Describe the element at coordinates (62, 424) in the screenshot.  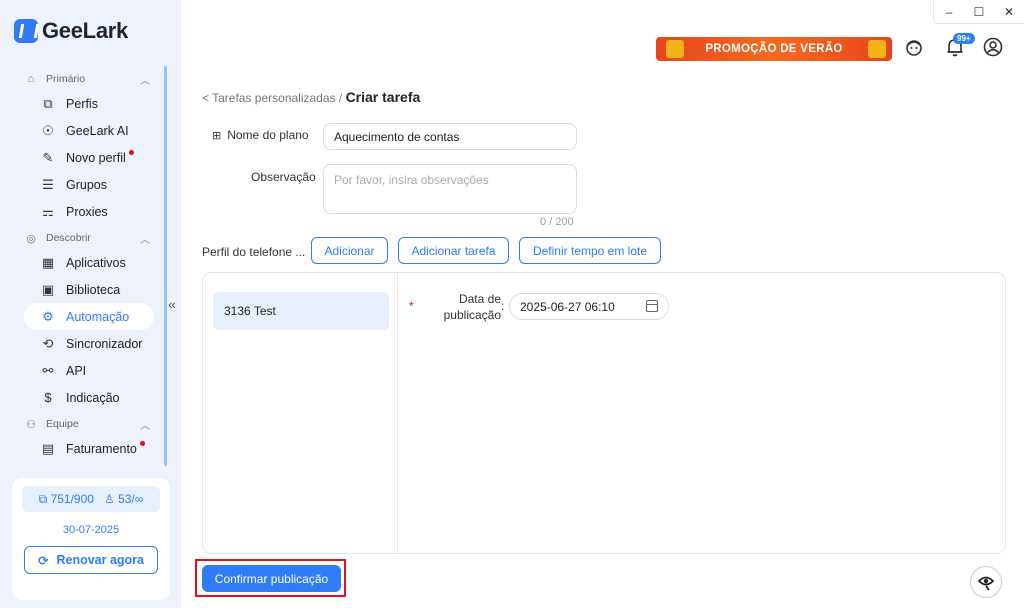
I see `section-label: Equipe` at that location.